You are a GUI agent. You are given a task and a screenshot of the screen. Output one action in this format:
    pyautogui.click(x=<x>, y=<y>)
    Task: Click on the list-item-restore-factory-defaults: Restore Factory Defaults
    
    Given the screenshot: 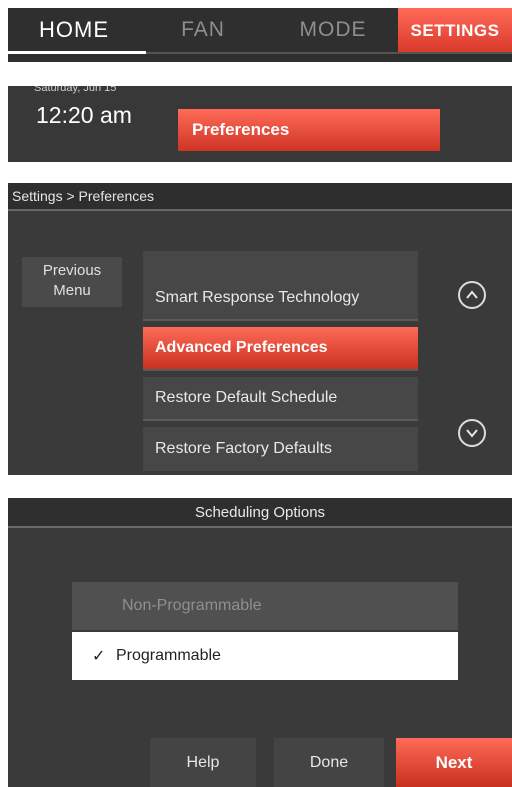 What is the action you would take?
    pyautogui.click(x=280, y=449)
    